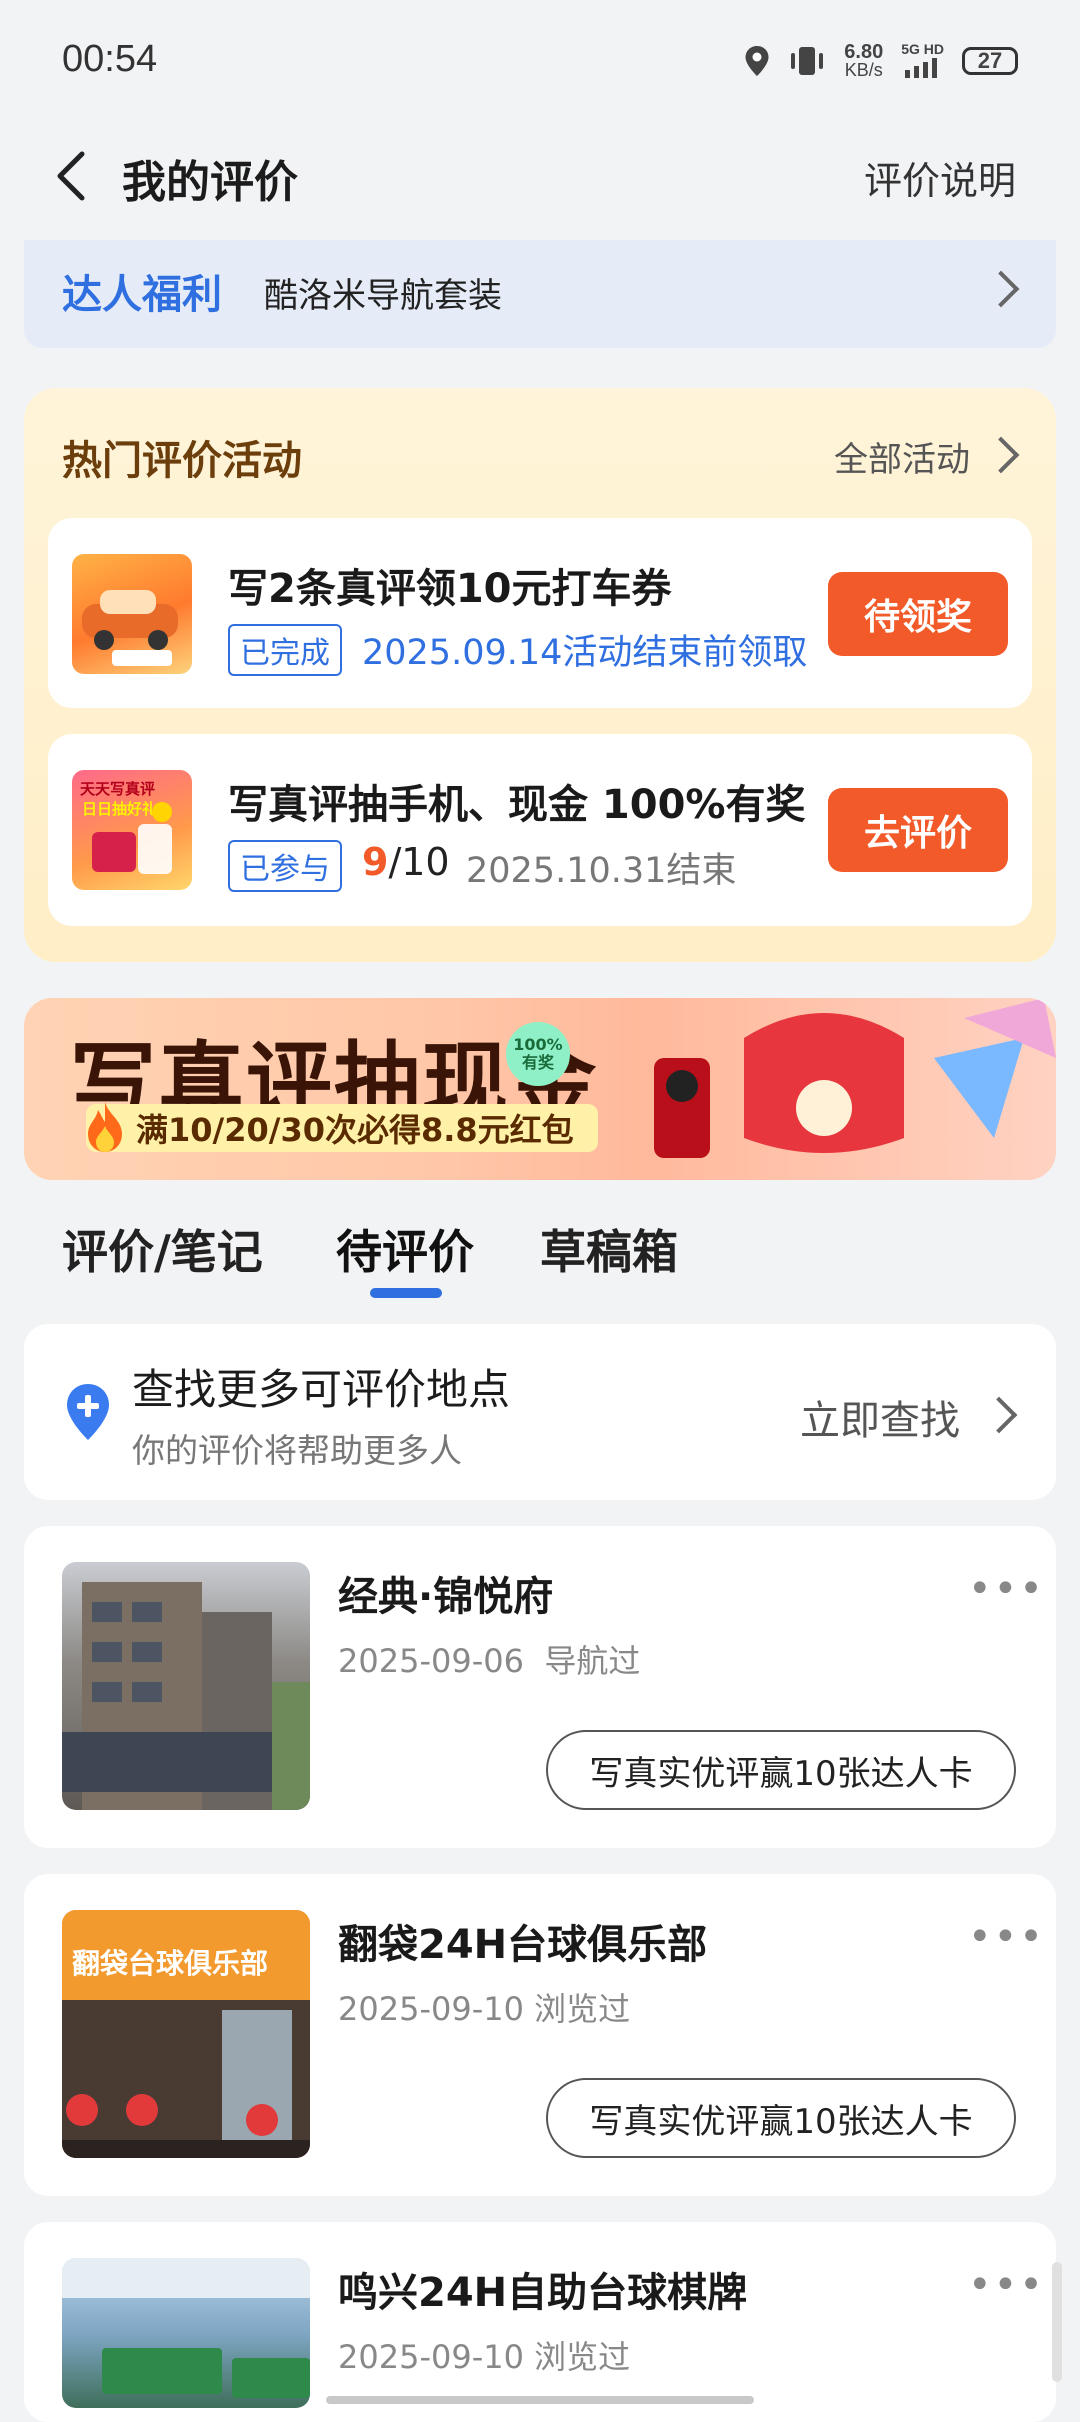  What do you see at coordinates (132, 614) in the screenshot?
I see `taxi-coupon-thumbnail` at bounding box center [132, 614].